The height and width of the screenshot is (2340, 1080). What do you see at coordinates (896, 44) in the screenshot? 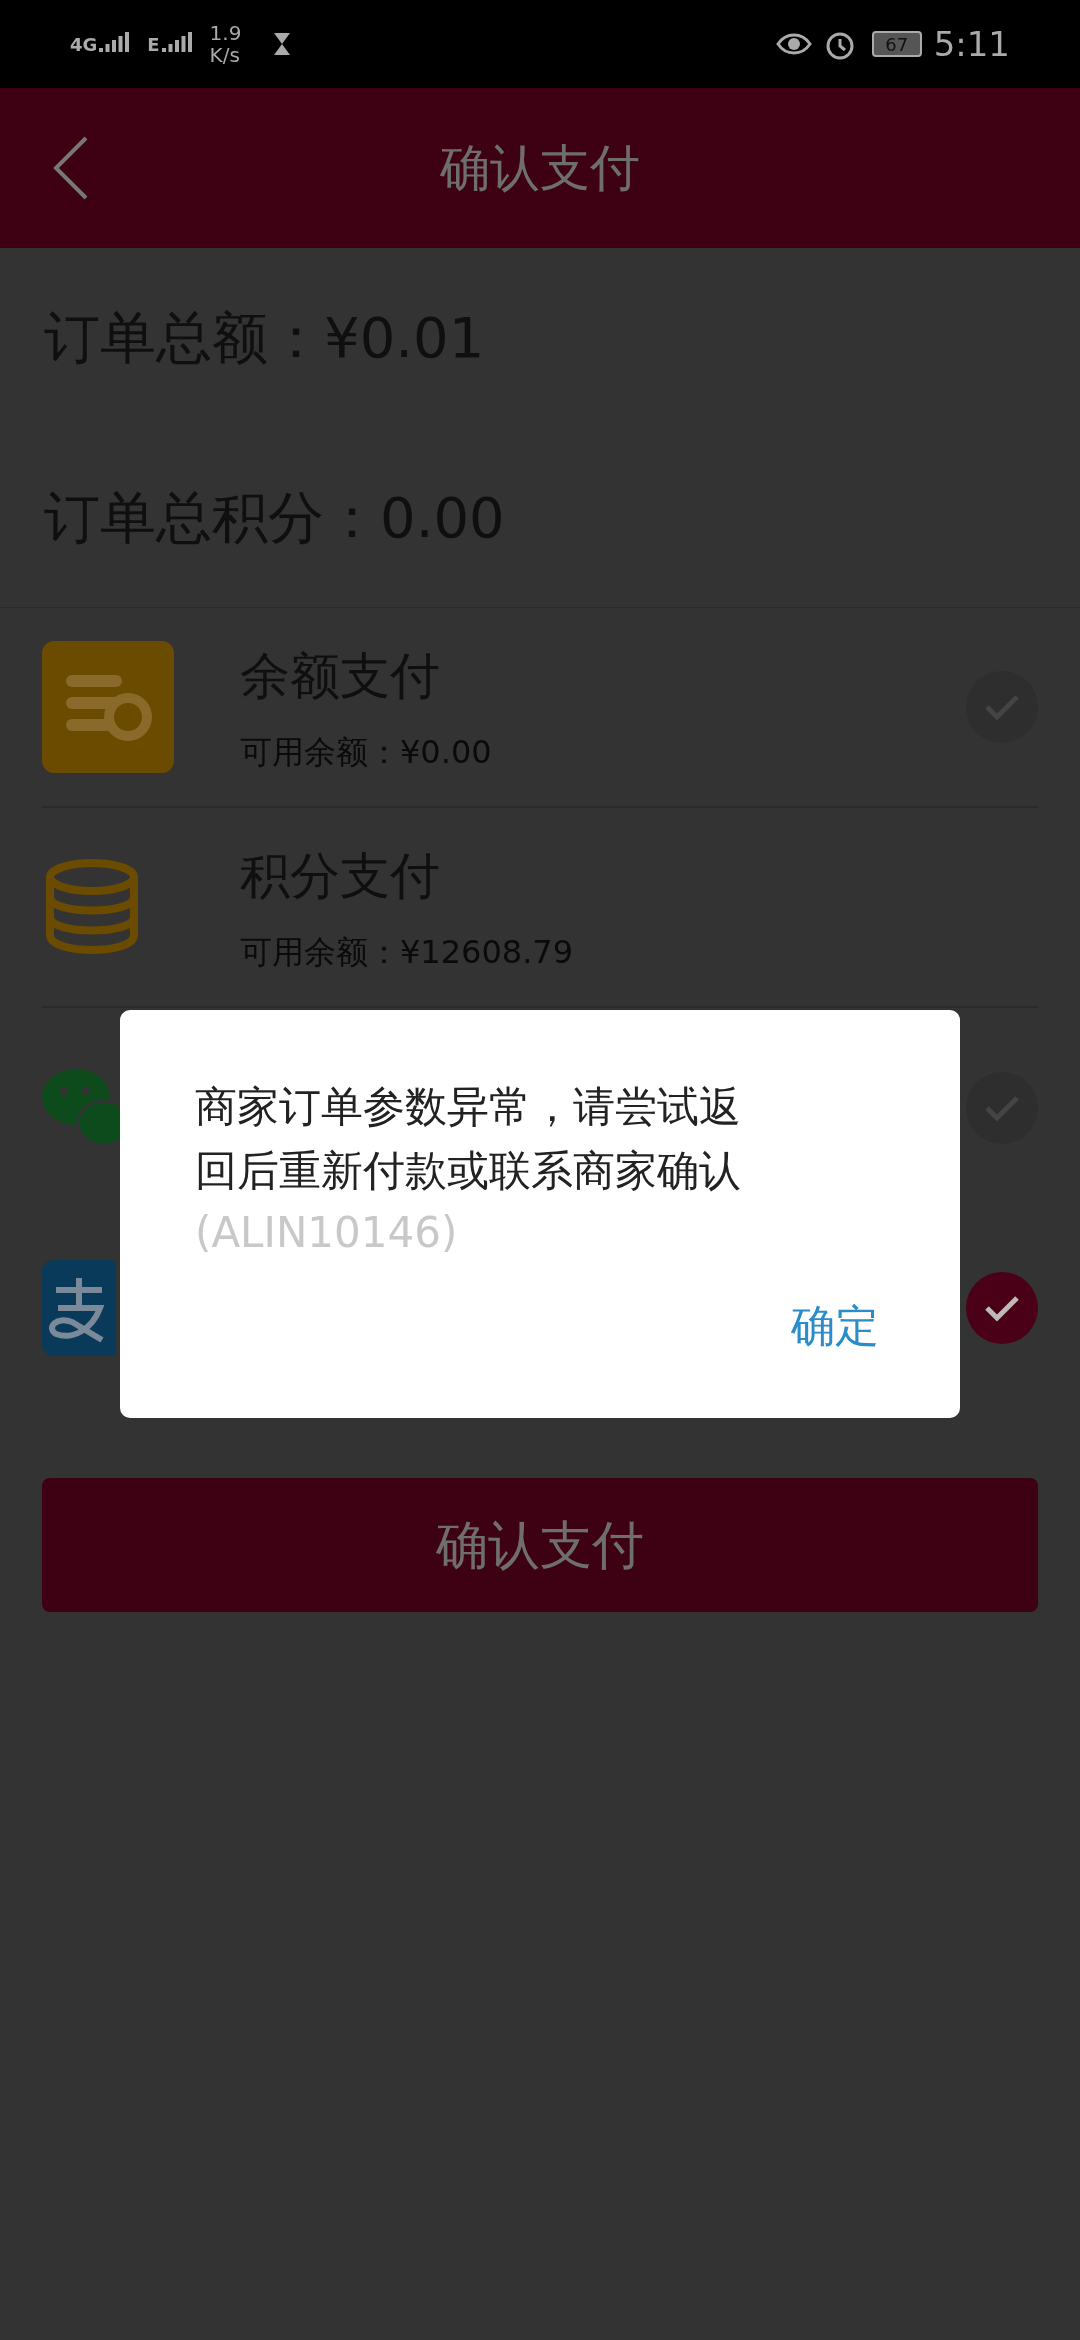
I see `battery-indicator: 67` at bounding box center [896, 44].